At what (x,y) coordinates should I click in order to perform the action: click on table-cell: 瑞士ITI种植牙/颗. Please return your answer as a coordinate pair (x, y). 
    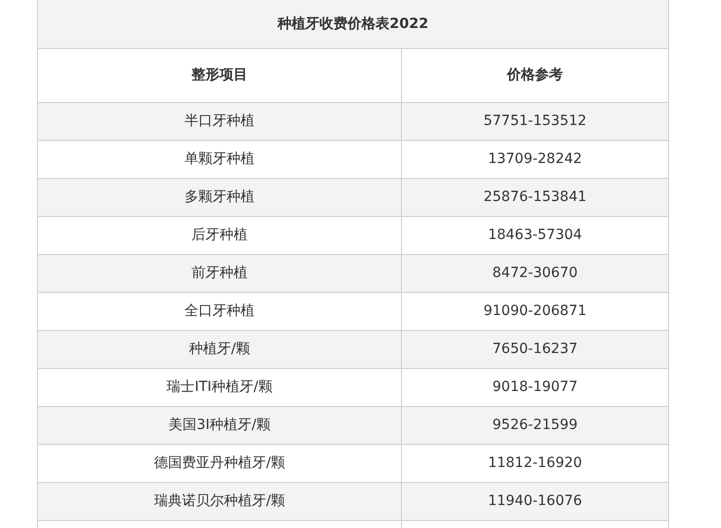
    Looking at the image, I should click on (220, 387).